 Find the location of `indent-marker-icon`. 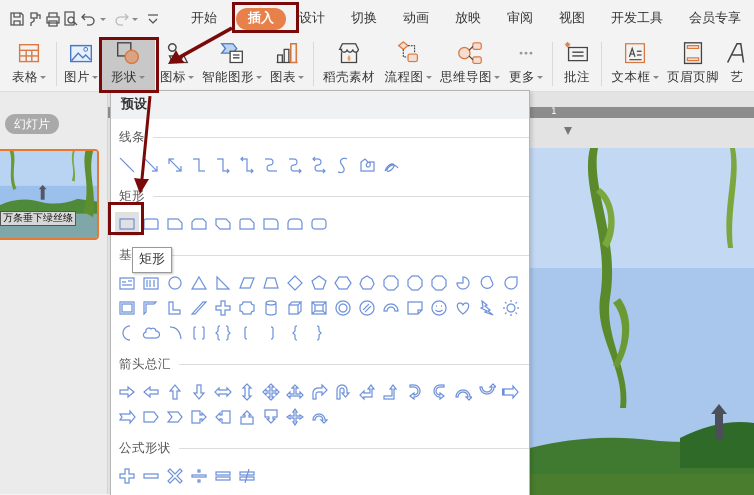

indent-marker-icon is located at coordinates (568, 131).